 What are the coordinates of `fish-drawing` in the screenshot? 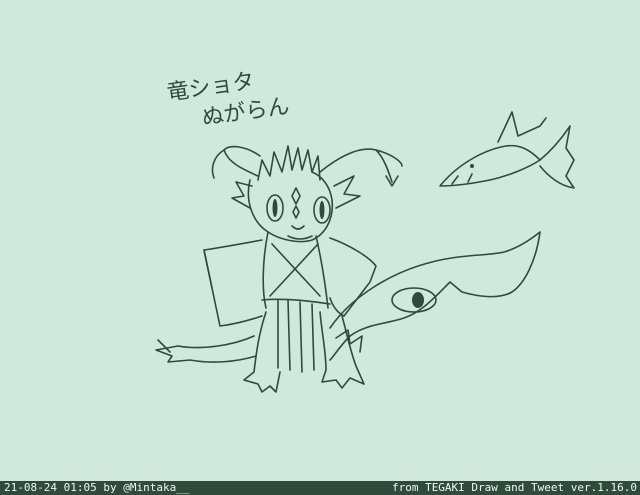 It's located at (507, 150).